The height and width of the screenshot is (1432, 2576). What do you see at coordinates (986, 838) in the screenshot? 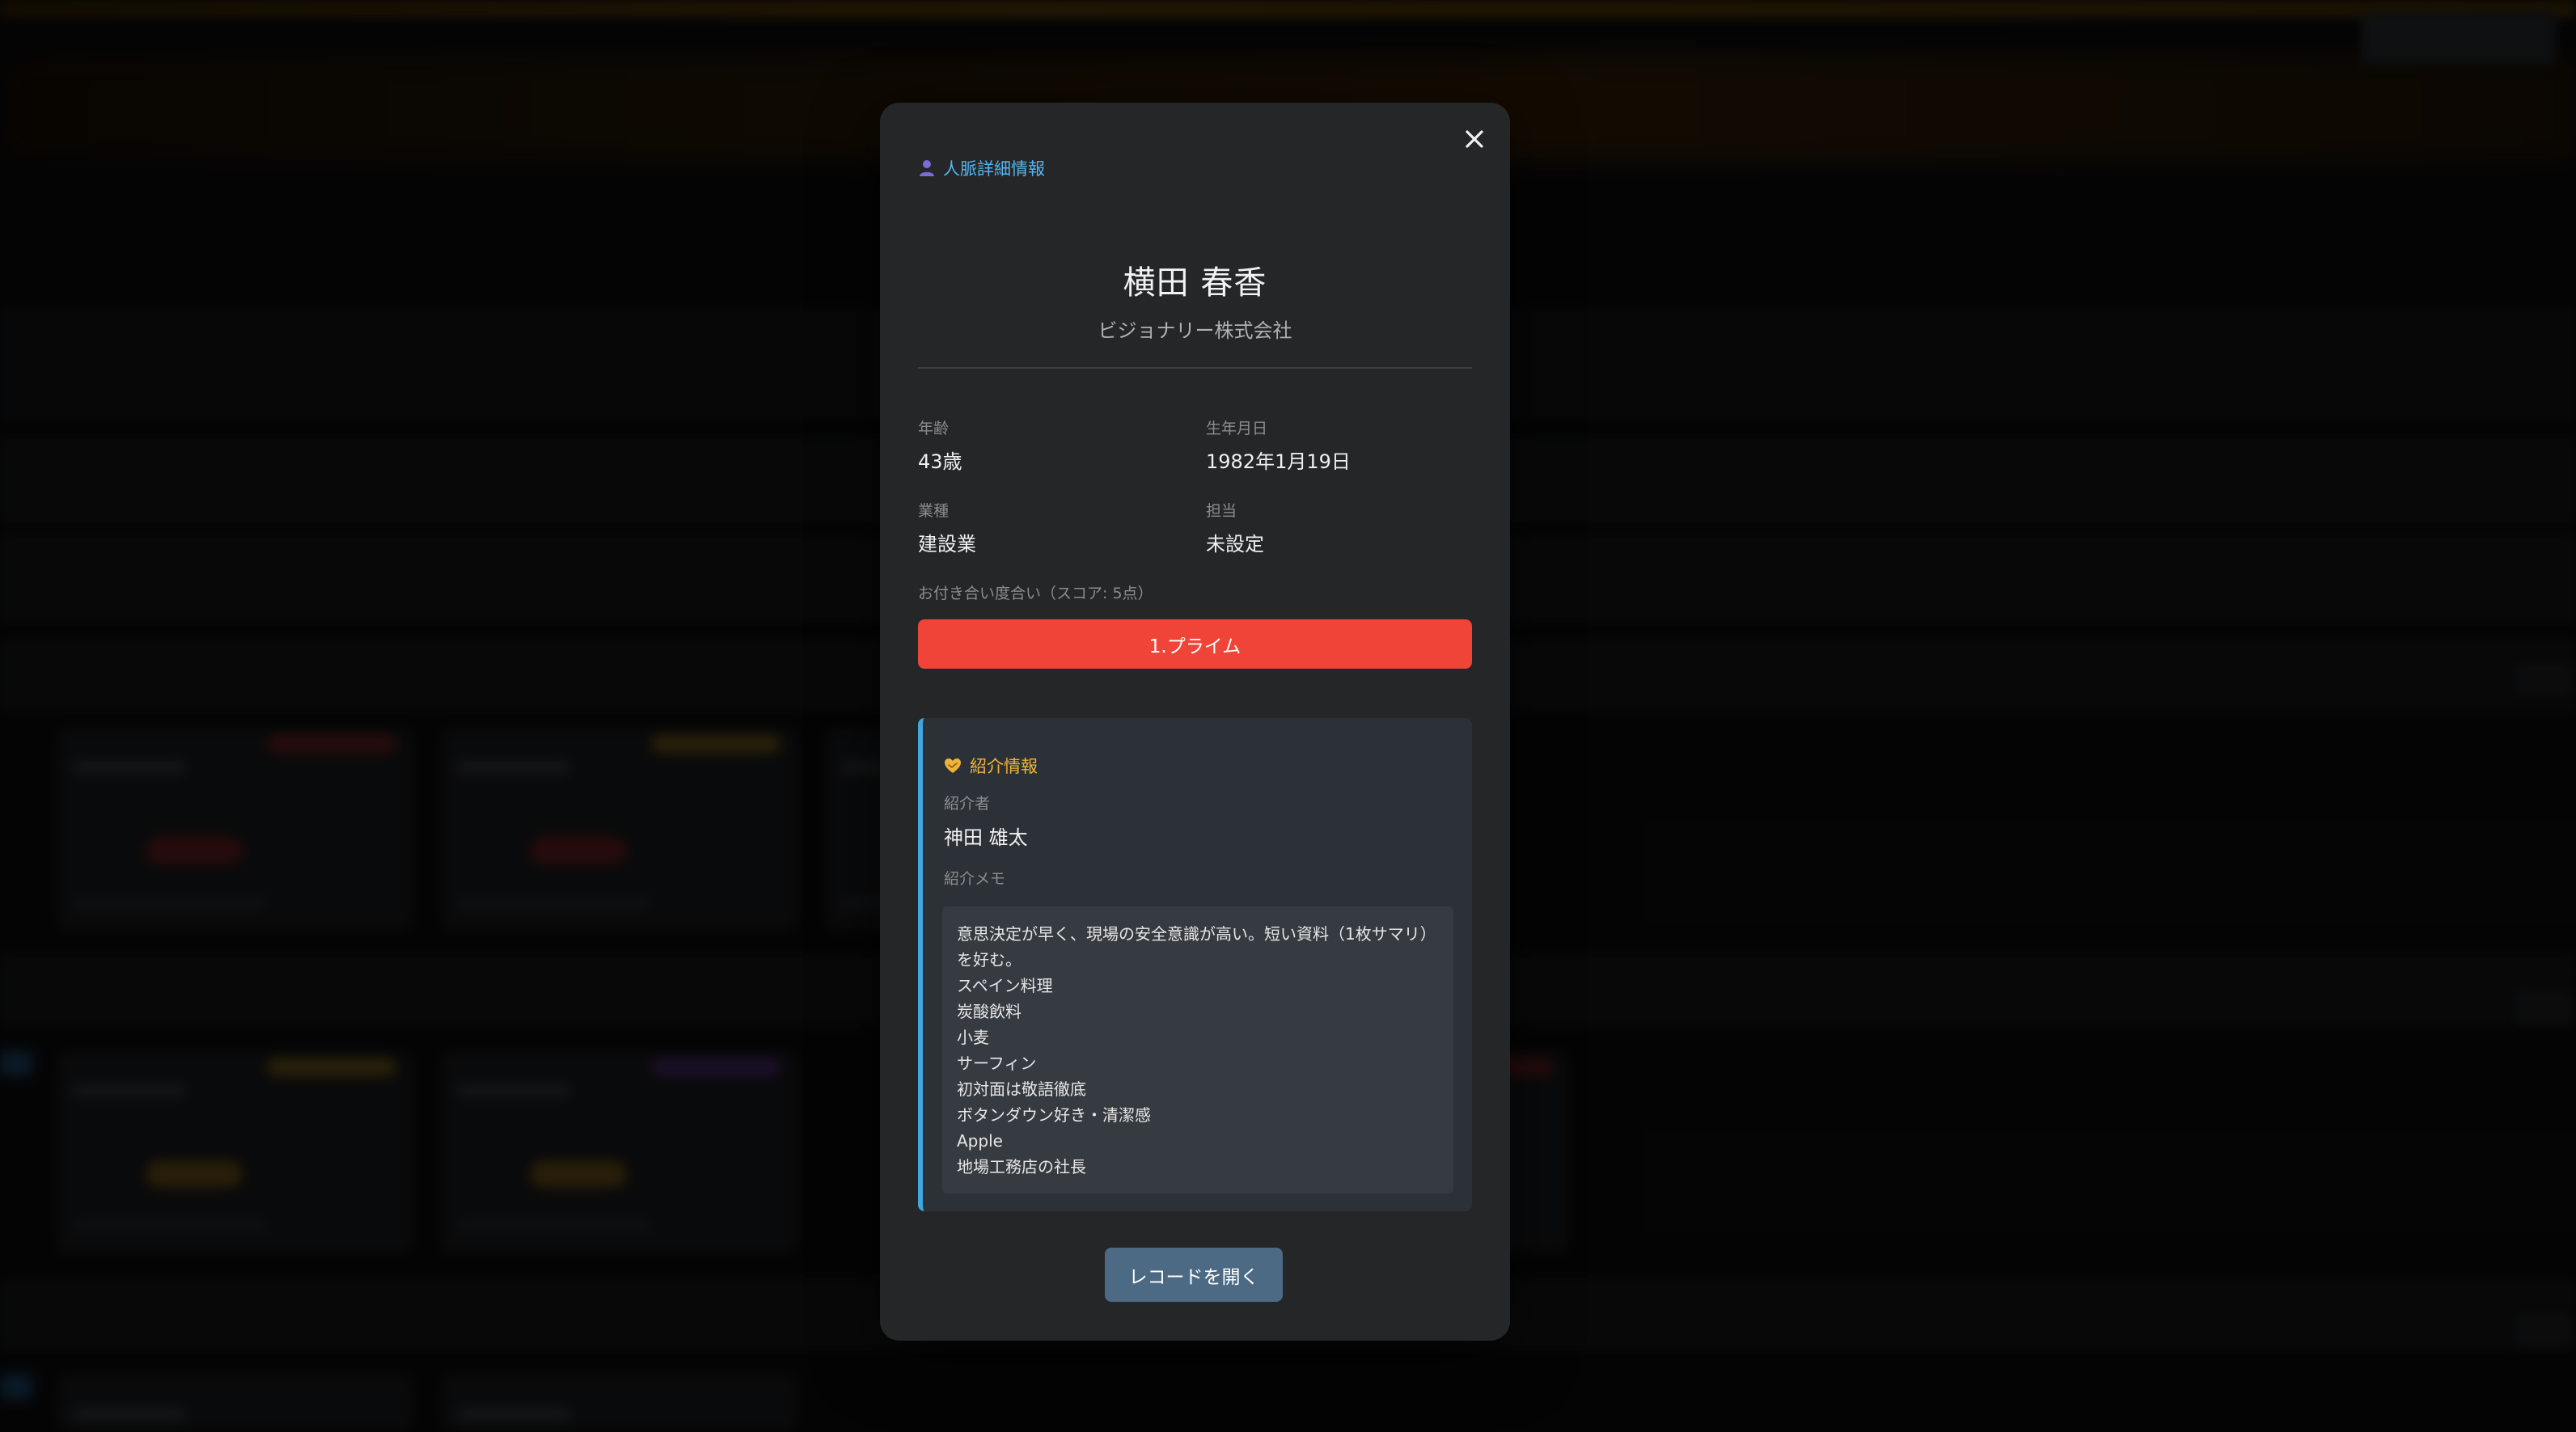
I see `referrer-value: 神田 雄太` at bounding box center [986, 838].